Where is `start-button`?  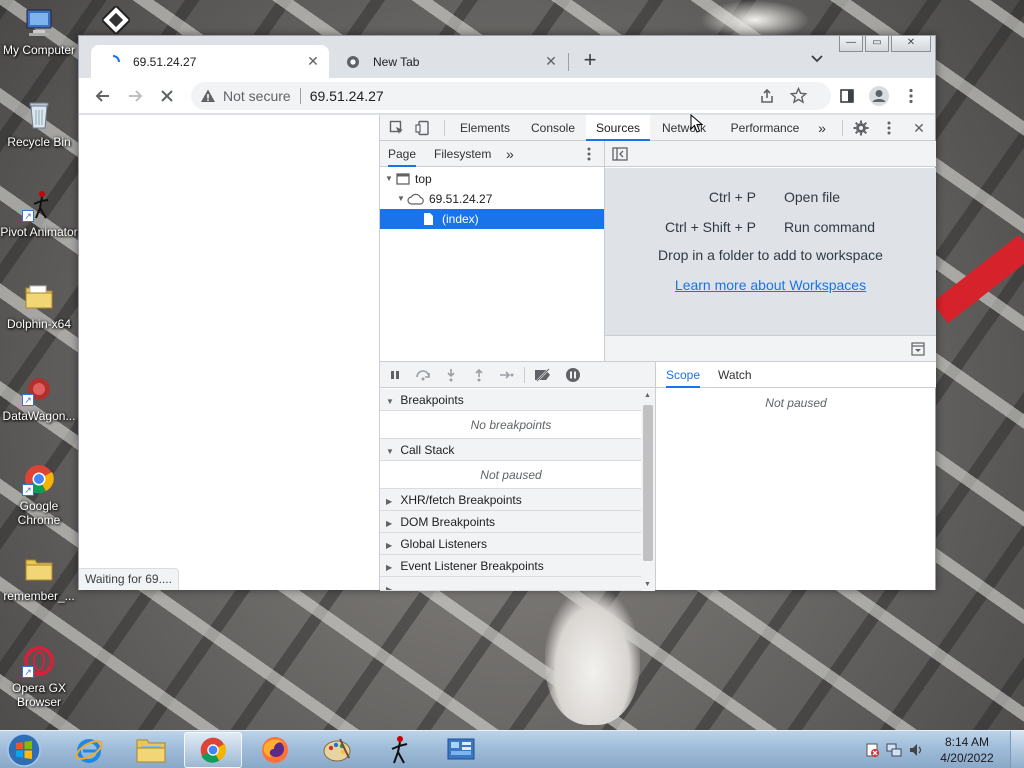
start-button is located at coordinates (24, 750).